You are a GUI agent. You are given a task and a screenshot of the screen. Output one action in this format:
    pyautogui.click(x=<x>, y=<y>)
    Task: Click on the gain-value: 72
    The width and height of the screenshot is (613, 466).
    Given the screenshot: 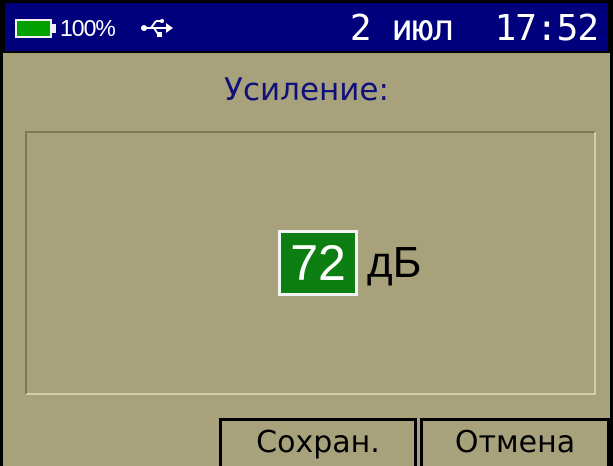 What is the action you would take?
    pyautogui.click(x=318, y=263)
    